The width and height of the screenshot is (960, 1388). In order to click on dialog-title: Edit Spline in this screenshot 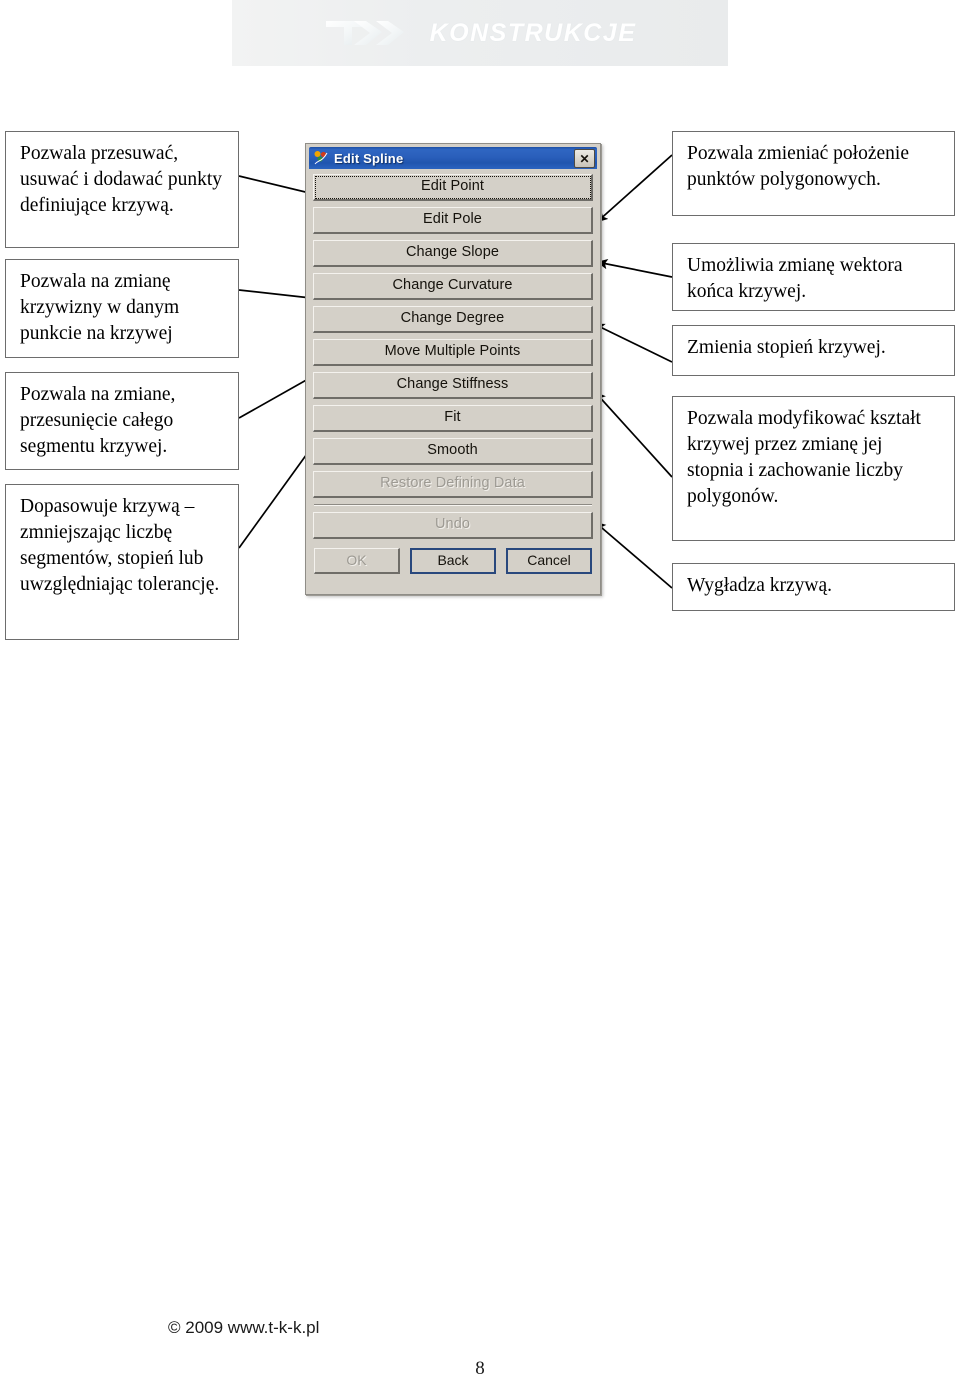, I will do `click(369, 158)`.